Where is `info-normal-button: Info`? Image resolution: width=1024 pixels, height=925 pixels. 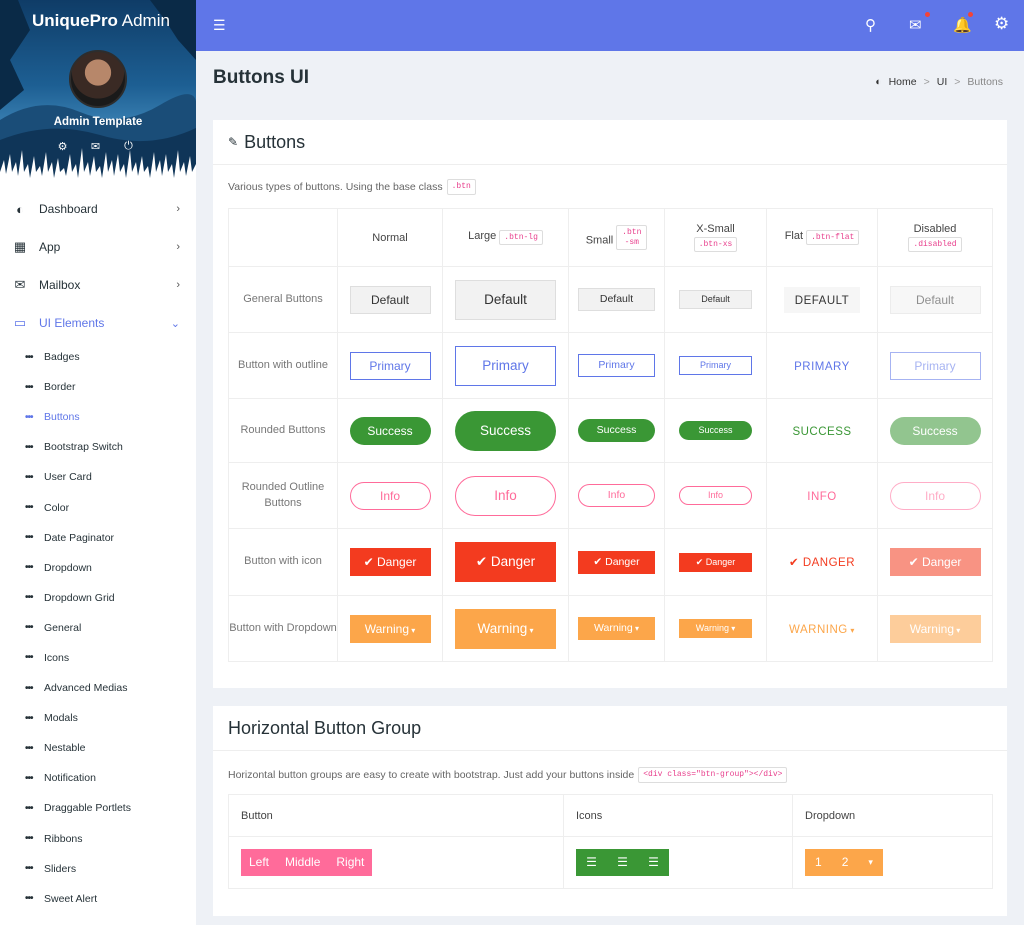
info-normal-button: Info is located at coordinates (390, 495).